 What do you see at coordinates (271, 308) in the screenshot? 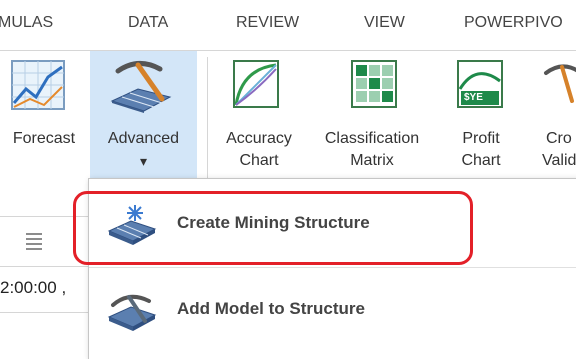
I see `menu-item-label: Add Model to Structure` at bounding box center [271, 308].